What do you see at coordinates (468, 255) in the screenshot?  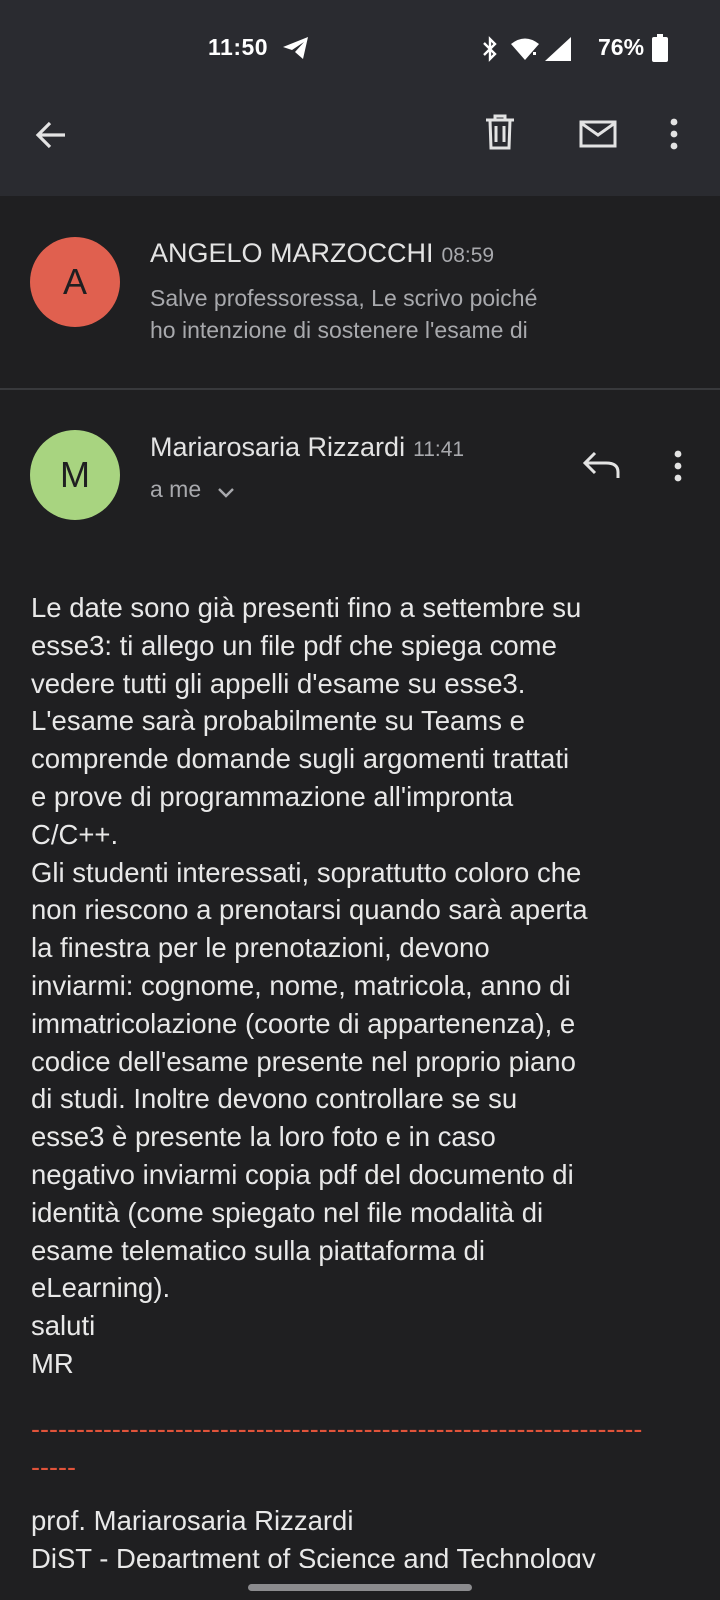 I see `message-time: 08:59` at bounding box center [468, 255].